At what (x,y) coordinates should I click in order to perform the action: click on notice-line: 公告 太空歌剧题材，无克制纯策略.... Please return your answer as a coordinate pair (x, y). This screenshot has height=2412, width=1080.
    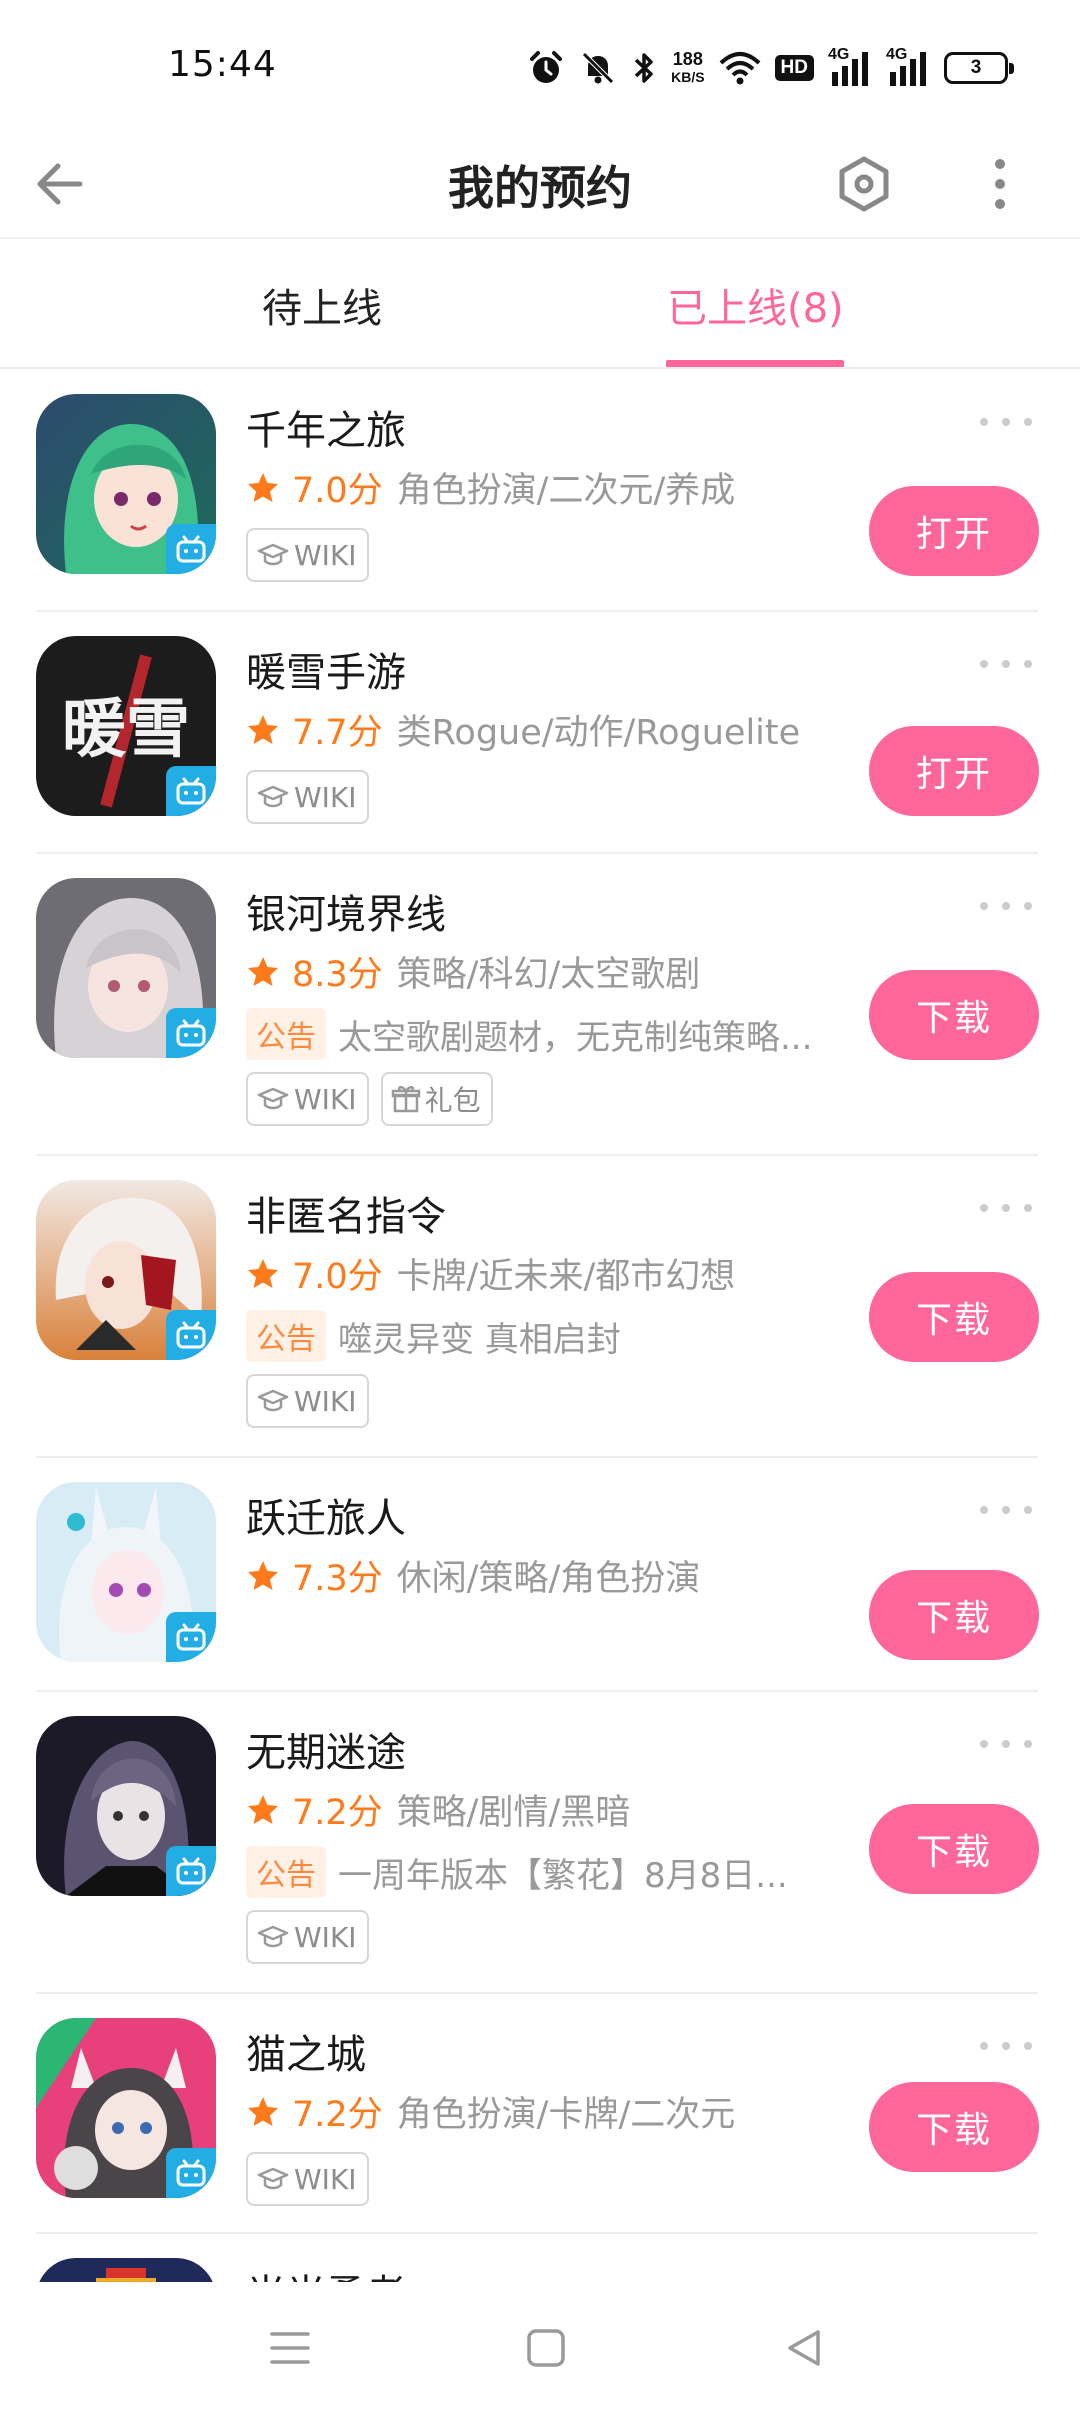
    Looking at the image, I should click on (542, 1034).